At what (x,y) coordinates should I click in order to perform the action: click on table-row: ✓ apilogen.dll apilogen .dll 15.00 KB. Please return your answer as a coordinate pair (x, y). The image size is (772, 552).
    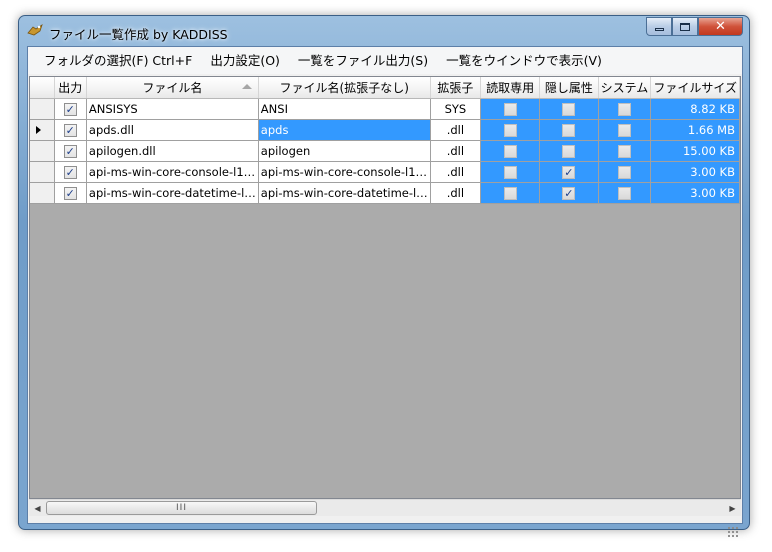
    Looking at the image, I should click on (385, 151).